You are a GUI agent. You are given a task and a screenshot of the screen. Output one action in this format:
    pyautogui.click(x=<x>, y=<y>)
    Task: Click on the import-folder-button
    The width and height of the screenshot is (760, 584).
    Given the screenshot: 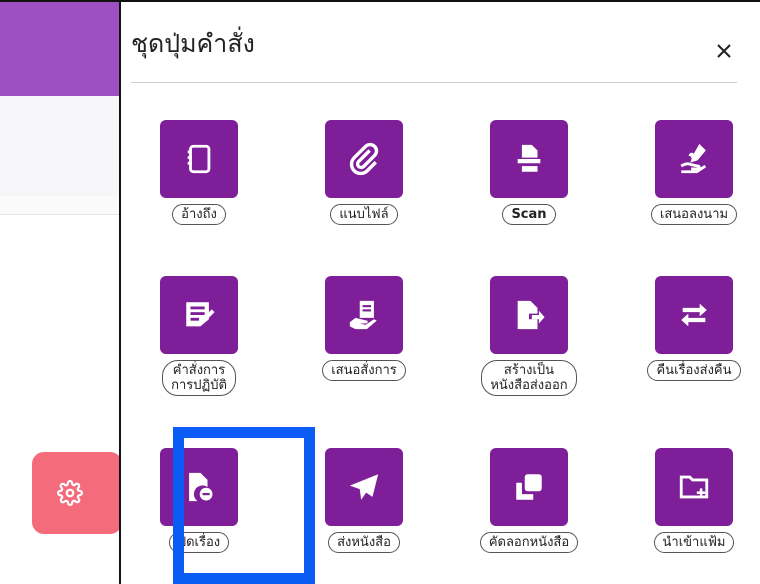 What is the action you would take?
    pyautogui.click(x=694, y=487)
    